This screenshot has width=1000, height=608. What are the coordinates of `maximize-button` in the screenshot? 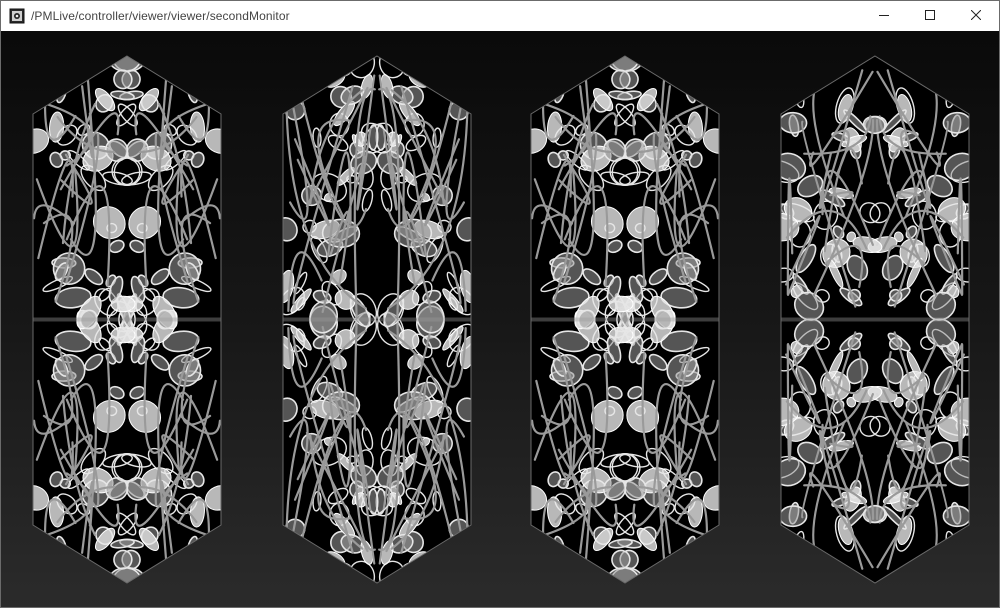 It's located at (930, 16).